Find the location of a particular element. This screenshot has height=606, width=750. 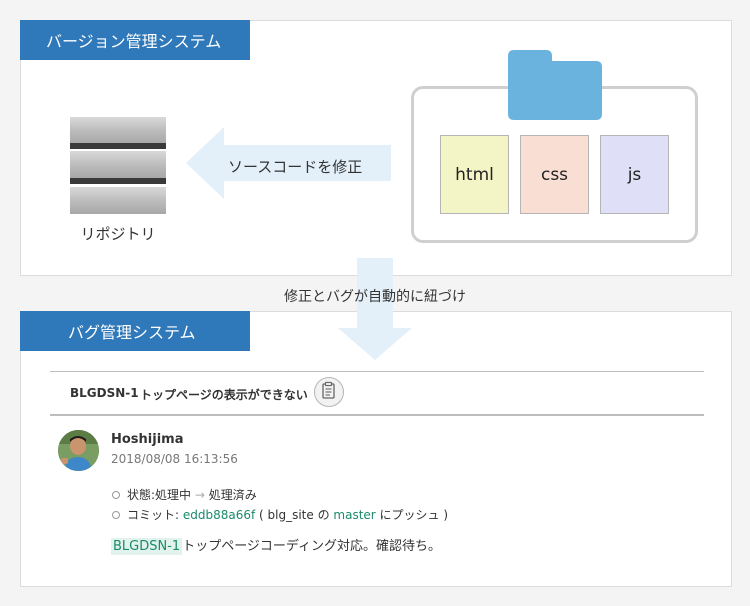

commit-arrow-label: ソースコードを修正 is located at coordinates (295, 167).